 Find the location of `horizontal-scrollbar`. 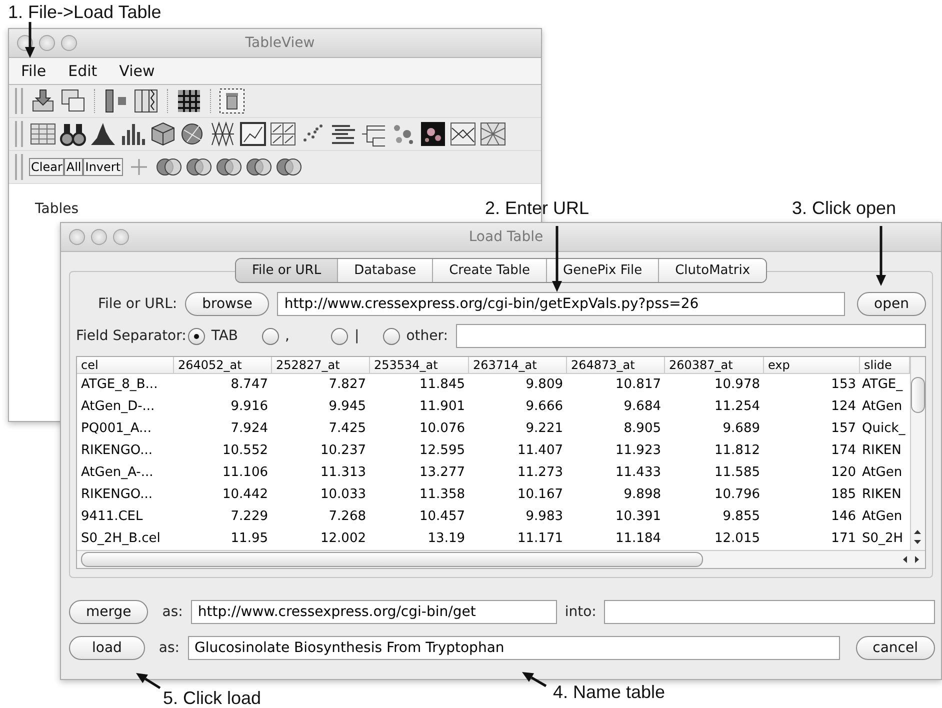

horizontal-scrollbar is located at coordinates (501, 559).